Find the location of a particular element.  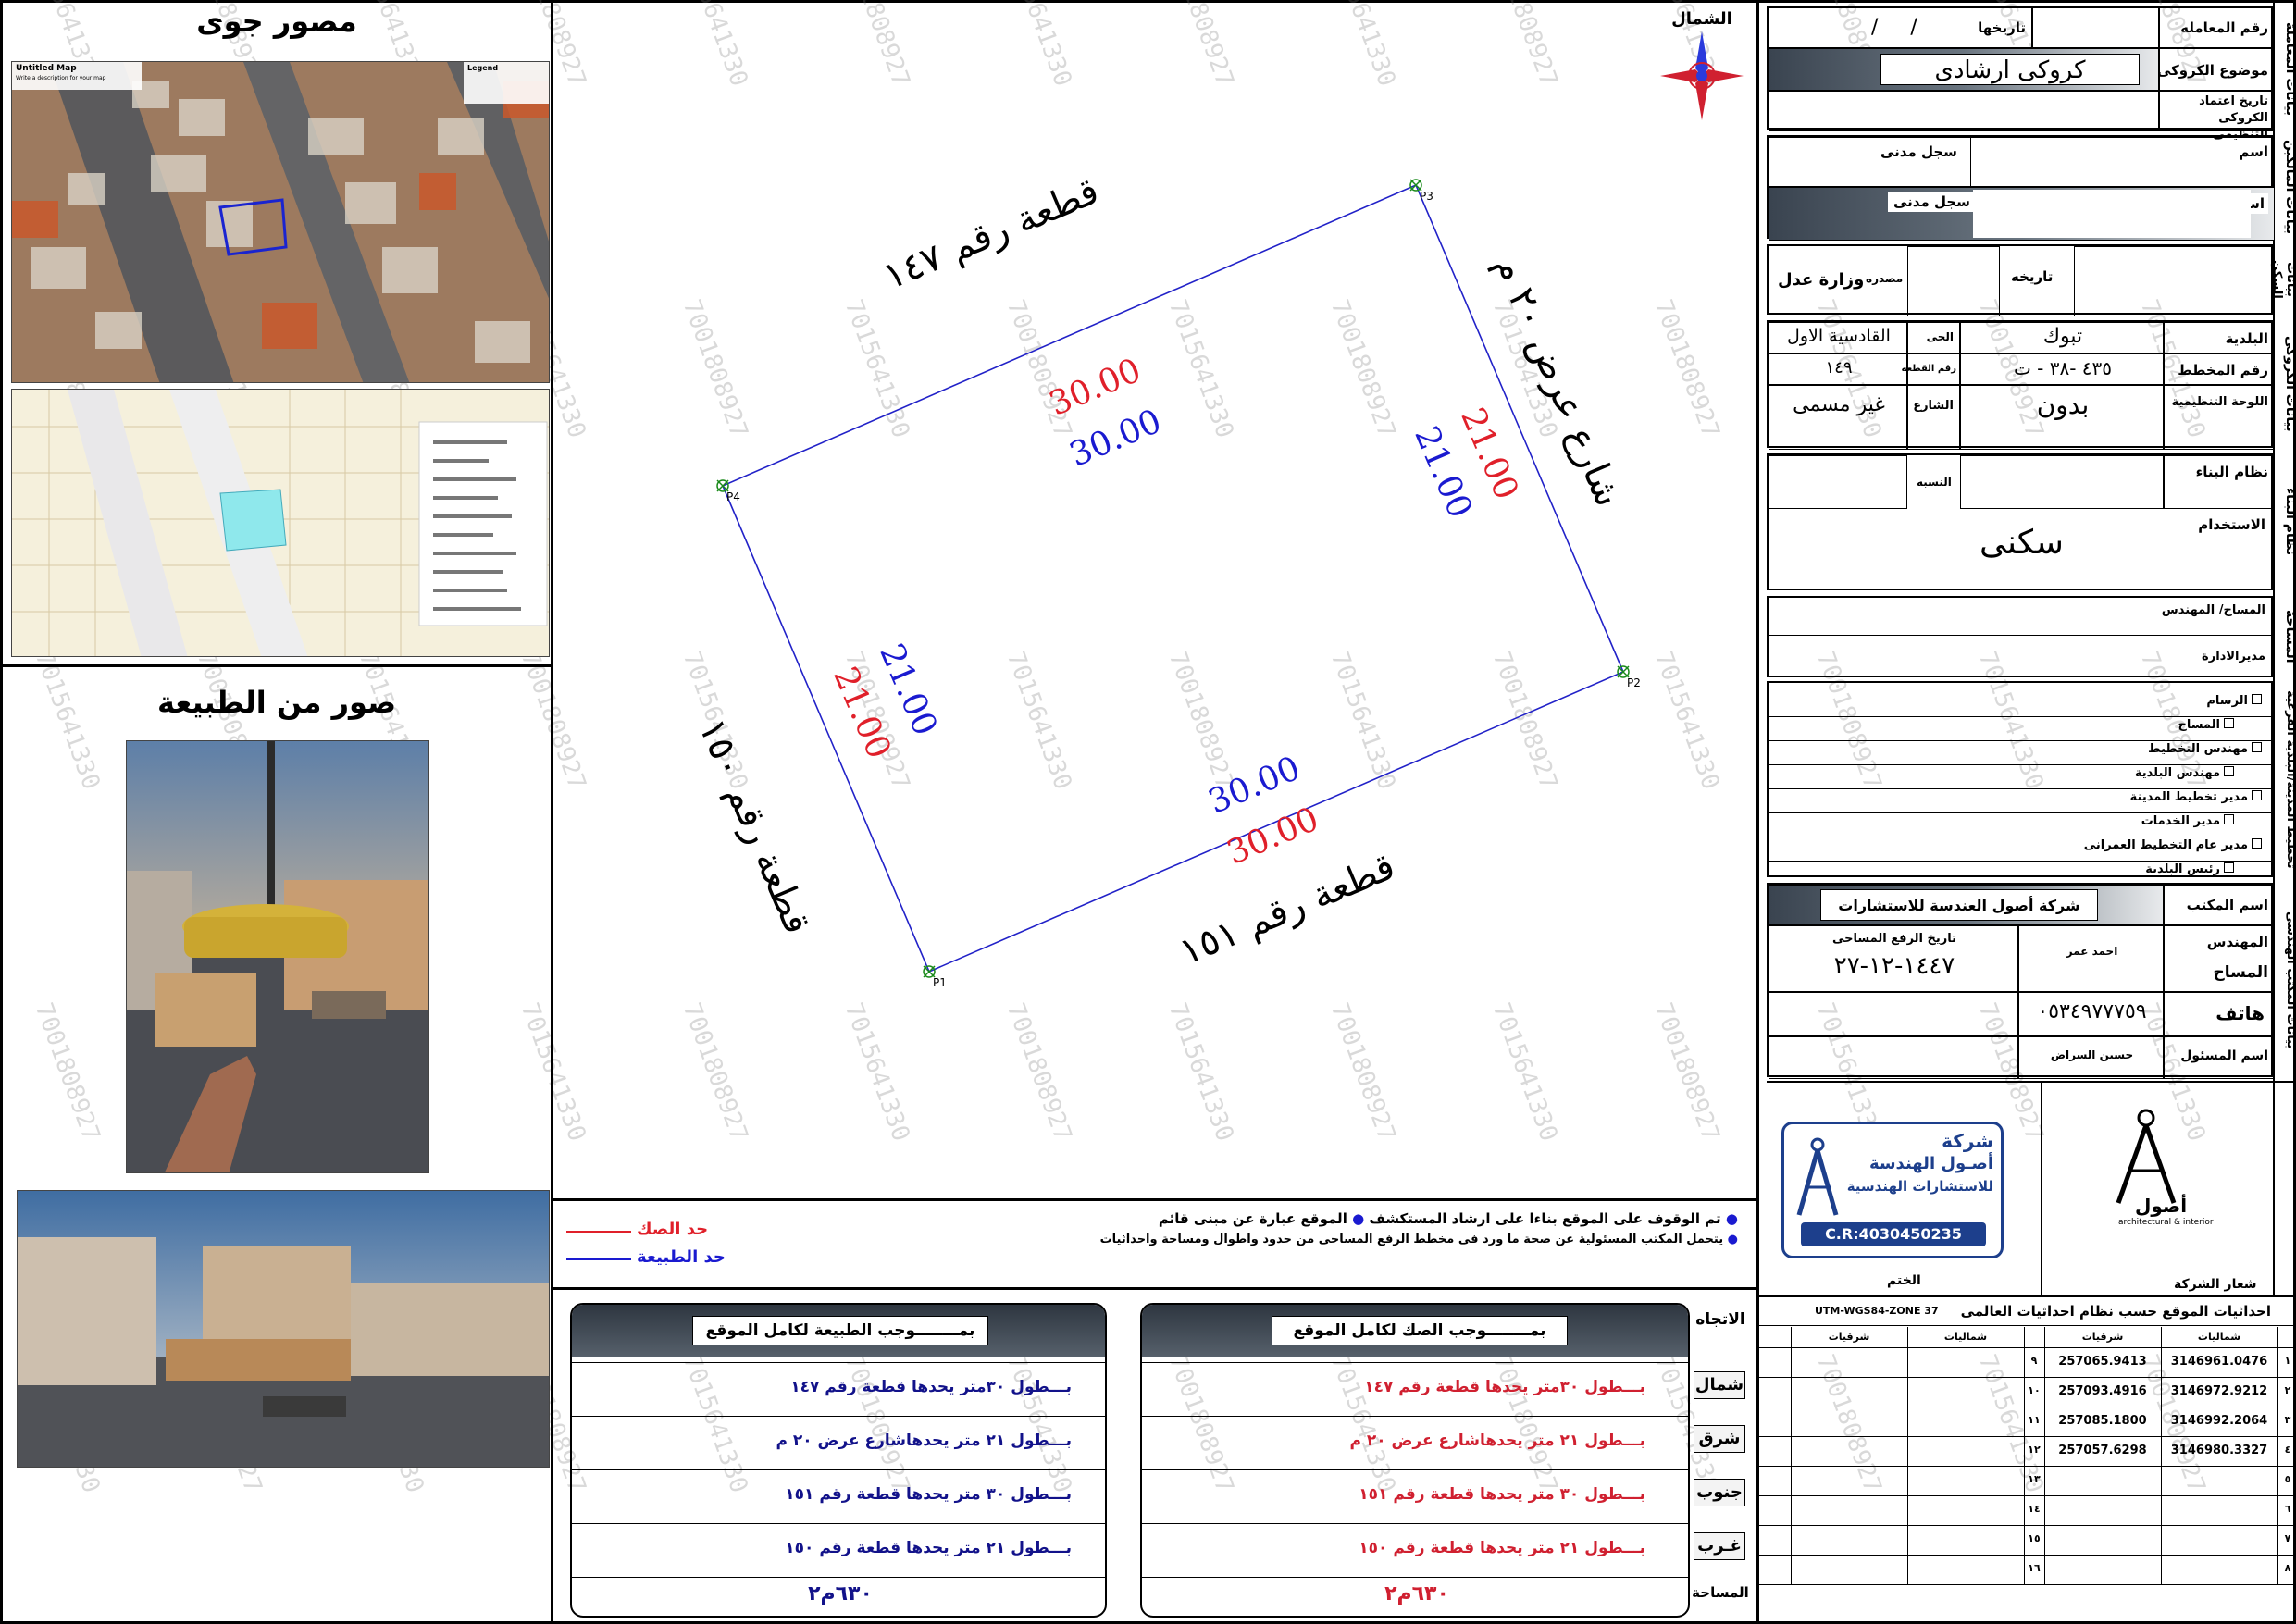

coords-header-east-left: شرقيات is located at coordinates (2103, 1337).